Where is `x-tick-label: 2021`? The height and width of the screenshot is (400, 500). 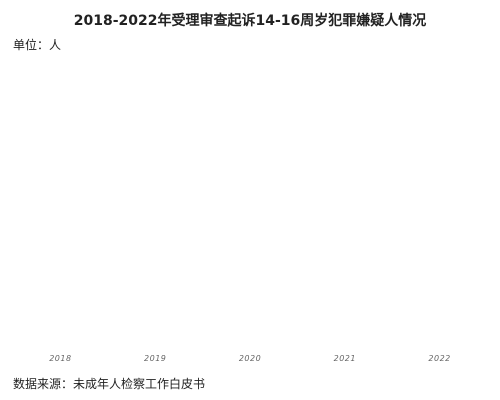
x-tick-label: 2021 is located at coordinates (345, 358).